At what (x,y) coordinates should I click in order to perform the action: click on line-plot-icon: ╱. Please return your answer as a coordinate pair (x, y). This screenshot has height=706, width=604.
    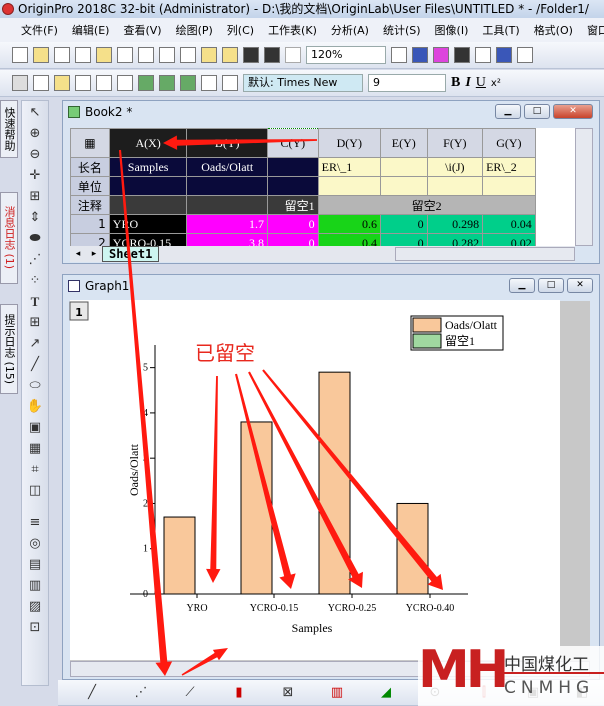
    Looking at the image, I should click on (92, 693).